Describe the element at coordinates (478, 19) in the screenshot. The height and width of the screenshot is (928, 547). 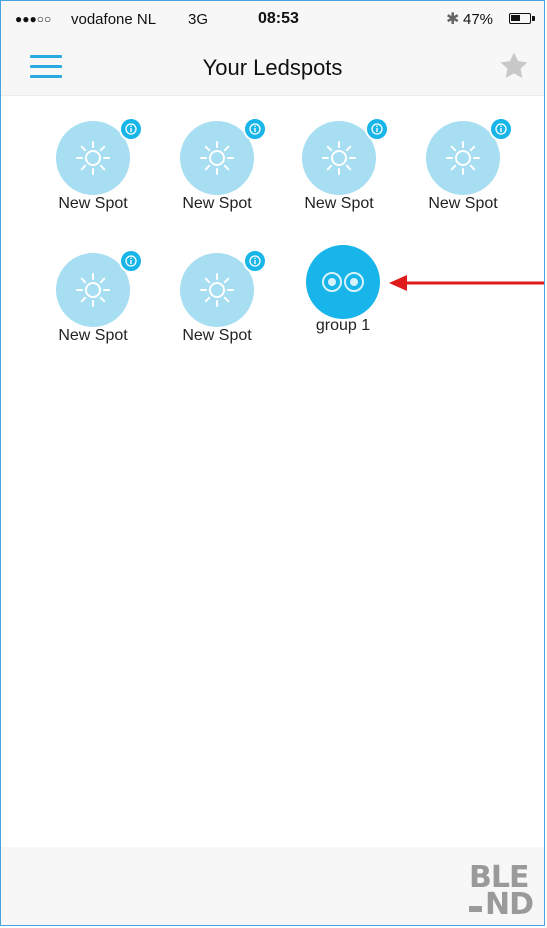
I see `battery-percentage: 47%` at that location.